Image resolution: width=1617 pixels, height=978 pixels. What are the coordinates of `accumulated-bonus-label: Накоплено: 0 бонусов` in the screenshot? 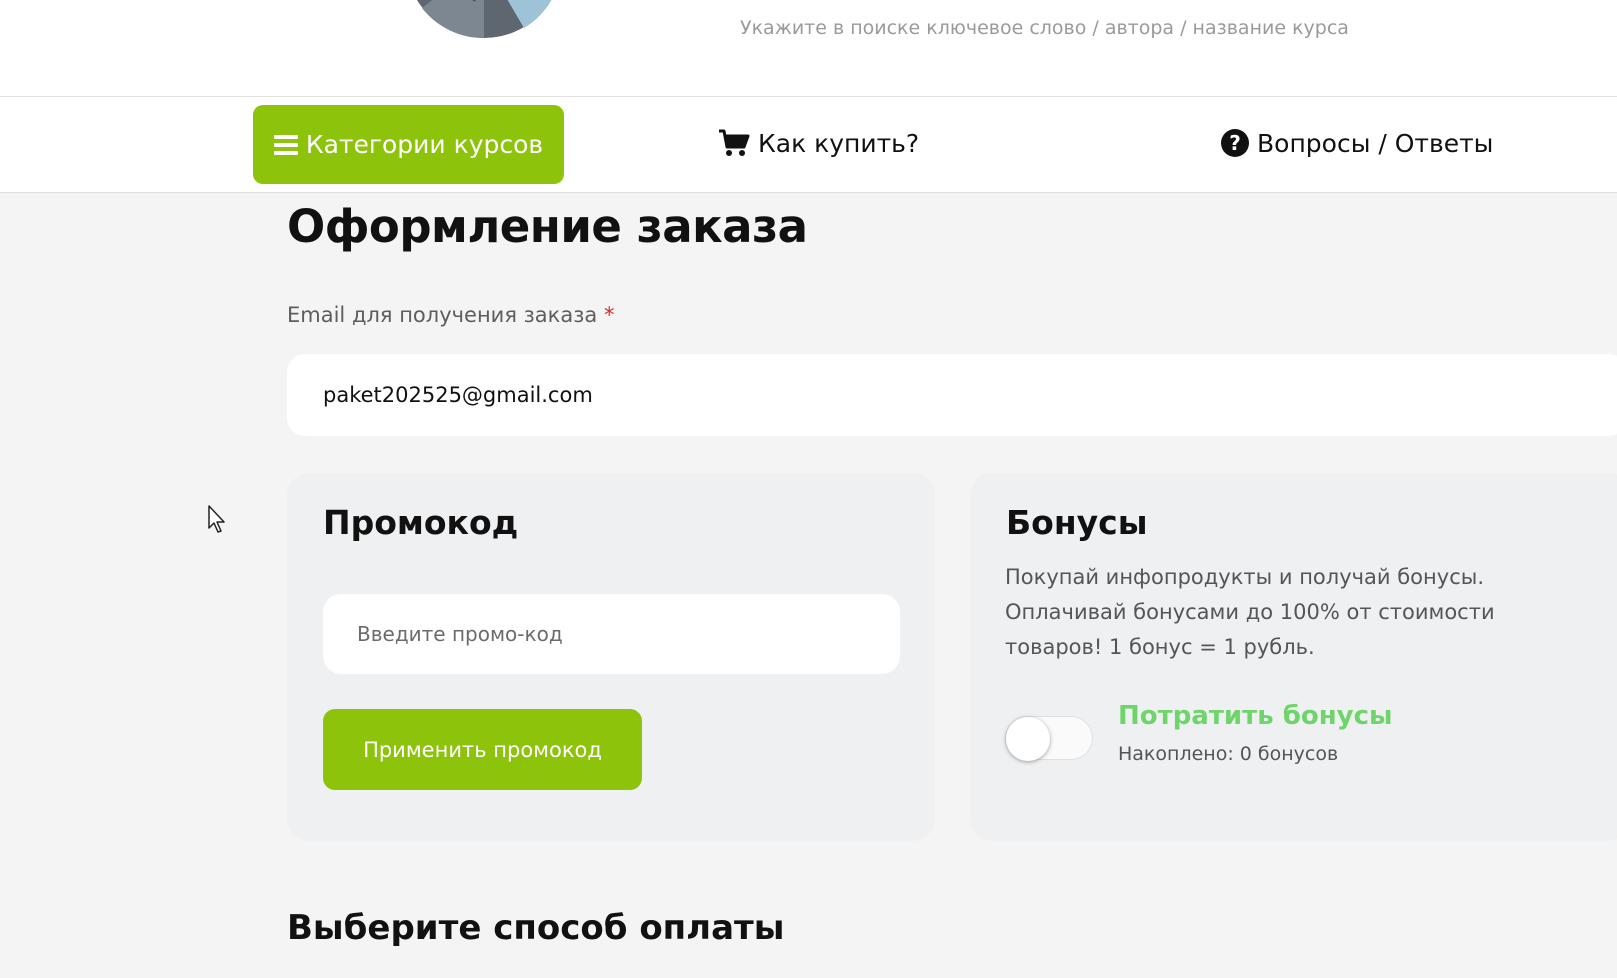 It's located at (1228, 754).